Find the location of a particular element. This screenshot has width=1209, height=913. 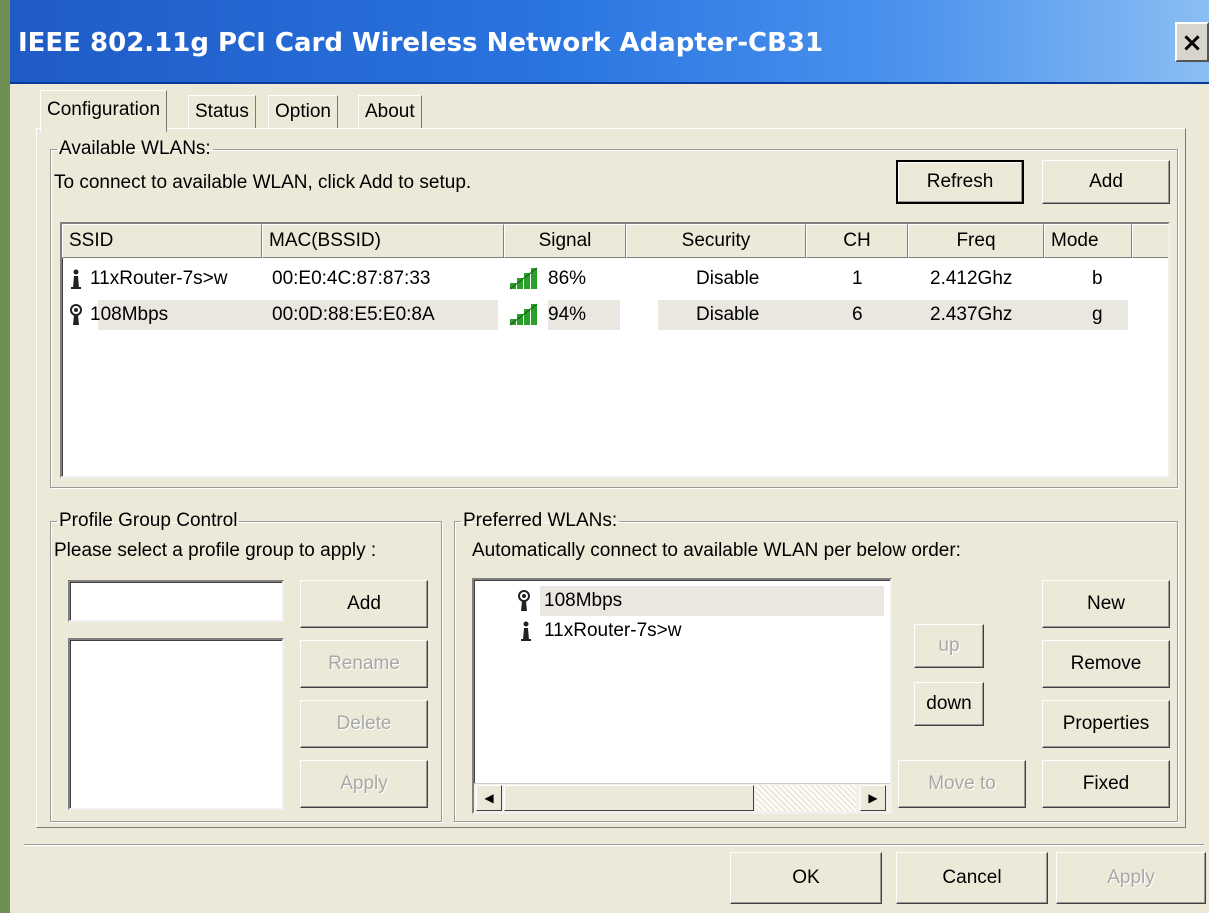

profile-group-legend: Profile Group Control is located at coordinates (148, 520).